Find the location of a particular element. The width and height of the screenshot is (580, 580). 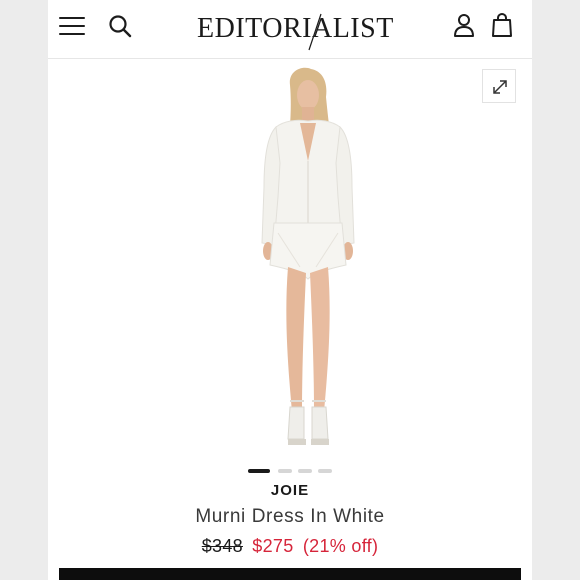

expand-icon is located at coordinates (499, 86).